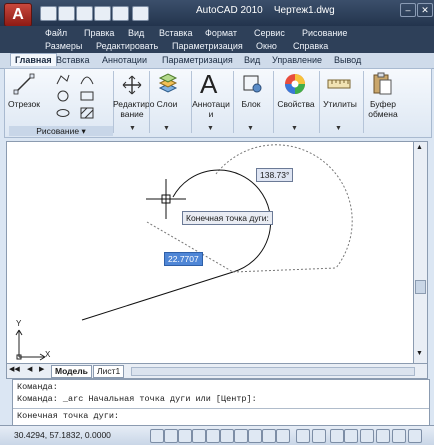  What do you see at coordinates (124, 60) in the screenshot?
I see `tab-annotate: Аннотации` at bounding box center [124, 60].